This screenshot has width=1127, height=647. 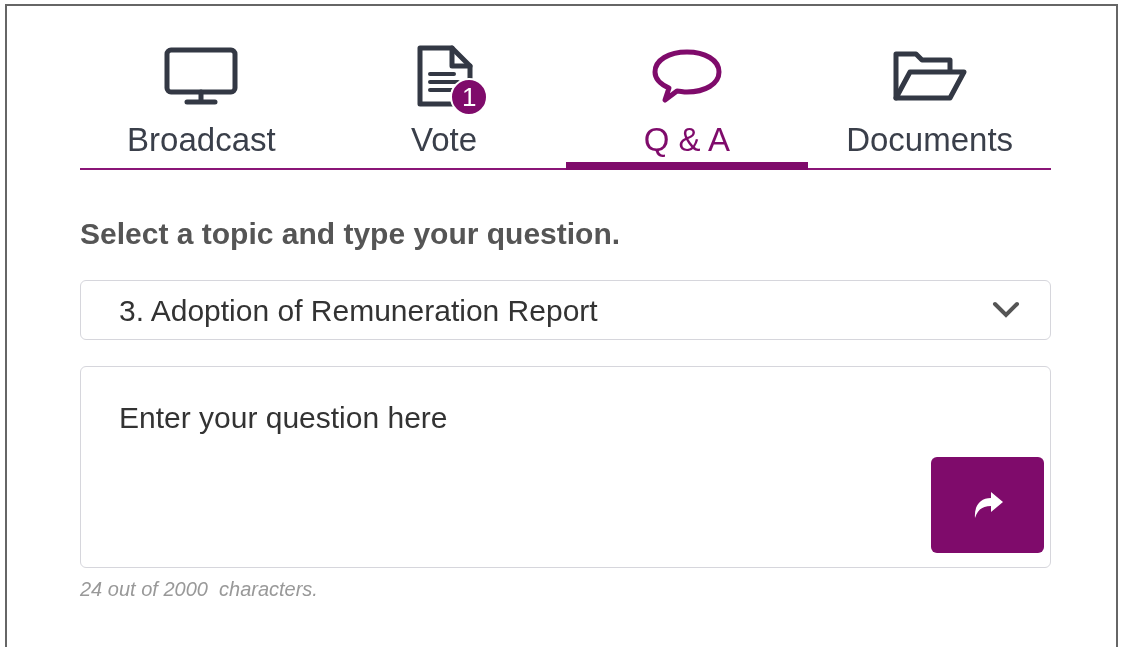 What do you see at coordinates (199, 589) in the screenshot?
I see `character-counter: 24 out of 2000 characters.` at bounding box center [199, 589].